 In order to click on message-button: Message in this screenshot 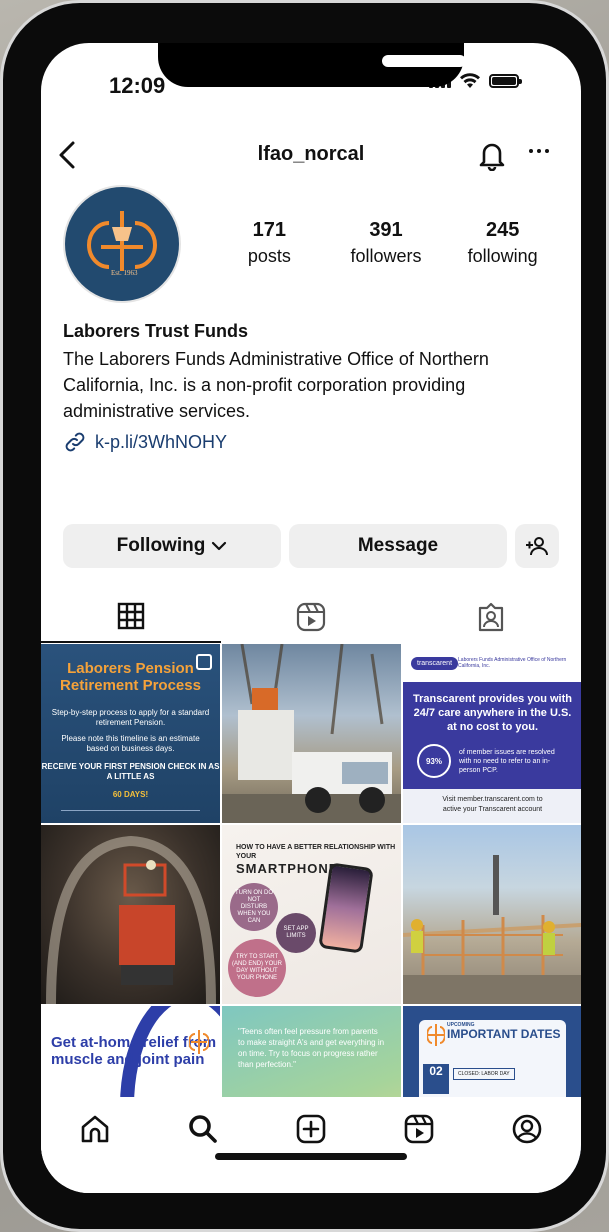, I will do `click(398, 546)`.